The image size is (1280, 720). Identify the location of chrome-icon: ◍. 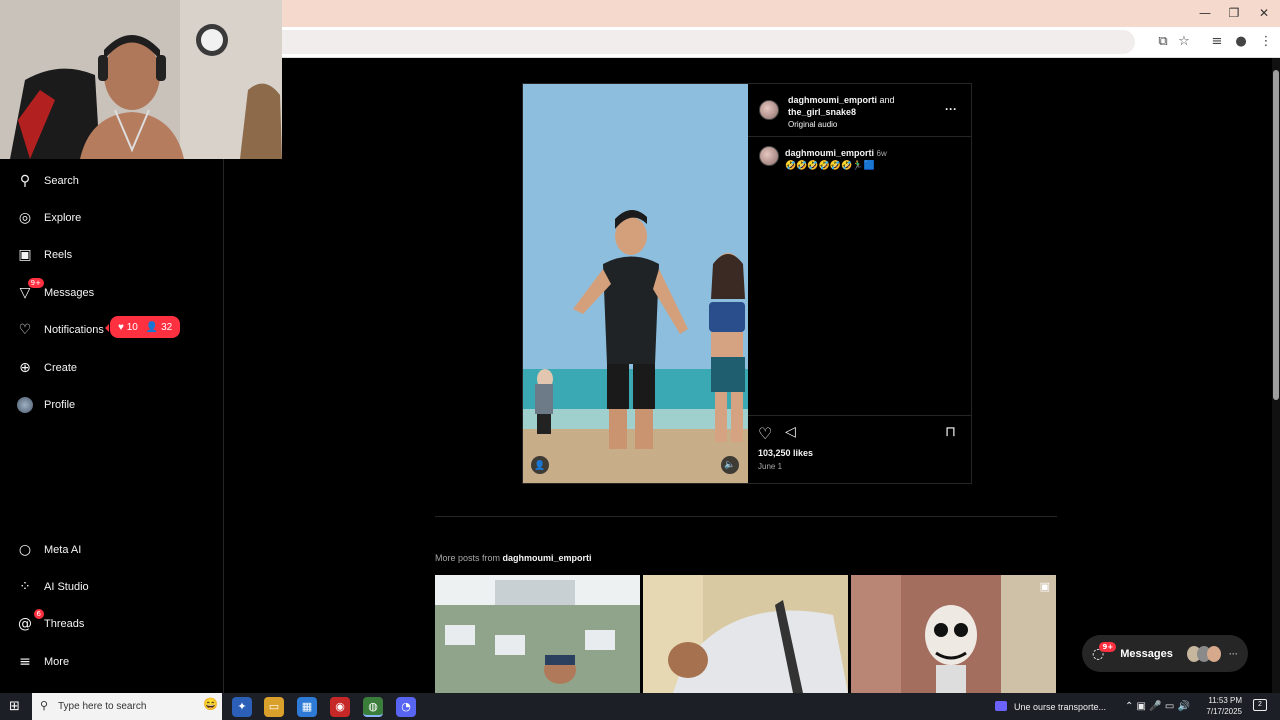
(373, 707).